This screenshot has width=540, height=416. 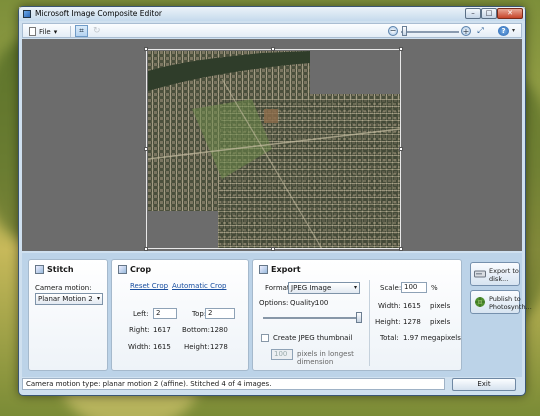 I want to click on format-value: JPEG Image, so click(x=311, y=288).